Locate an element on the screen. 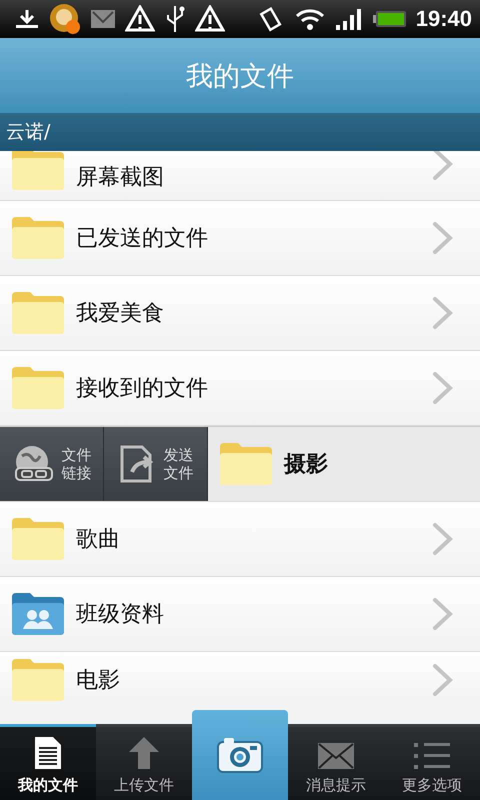 This screenshot has width=480, height=800. folder-name: 屏幕截图 is located at coordinates (120, 178).